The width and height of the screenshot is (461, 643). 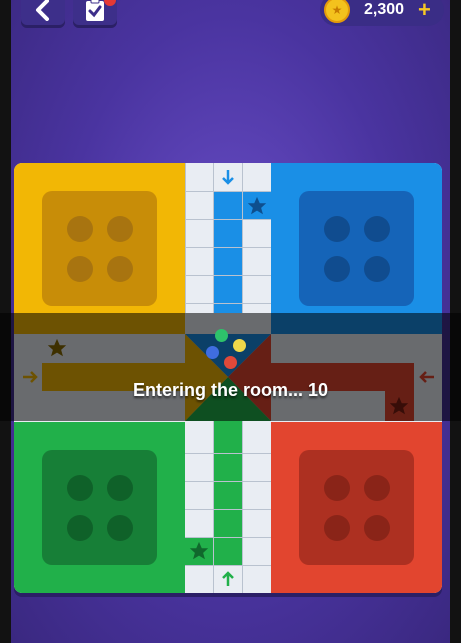 I want to click on home-green-base, so click(x=99, y=507).